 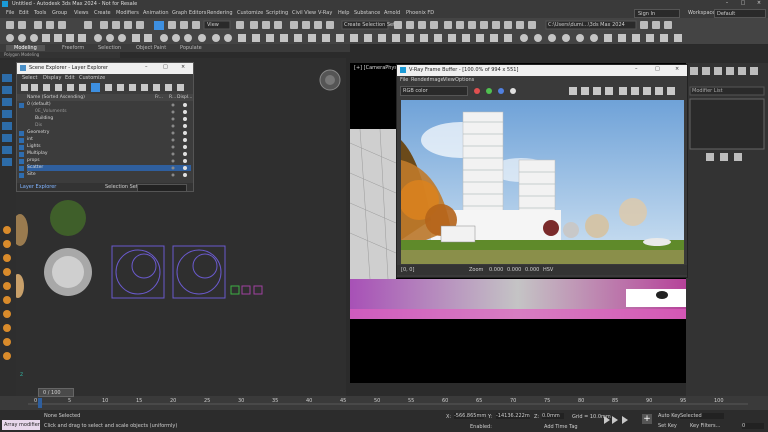 What do you see at coordinates (620, 421) in the screenshot?
I see `playback-controls` at bounding box center [620, 421].